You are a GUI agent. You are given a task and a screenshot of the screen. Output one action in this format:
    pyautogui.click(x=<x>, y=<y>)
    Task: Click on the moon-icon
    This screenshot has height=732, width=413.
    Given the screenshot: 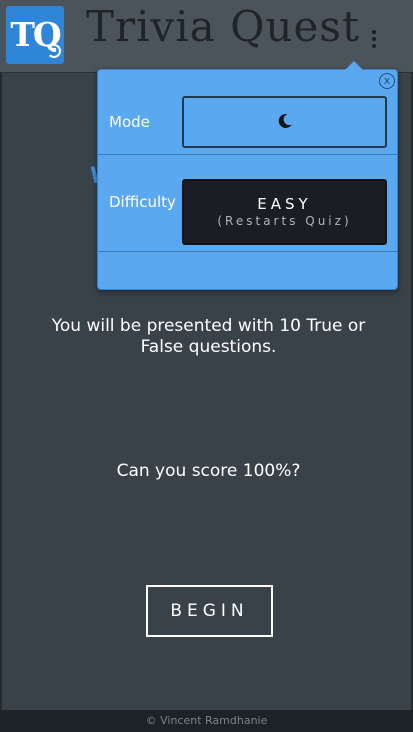 What is the action you would take?
    pyautogui.click(x=285, y=120)
    